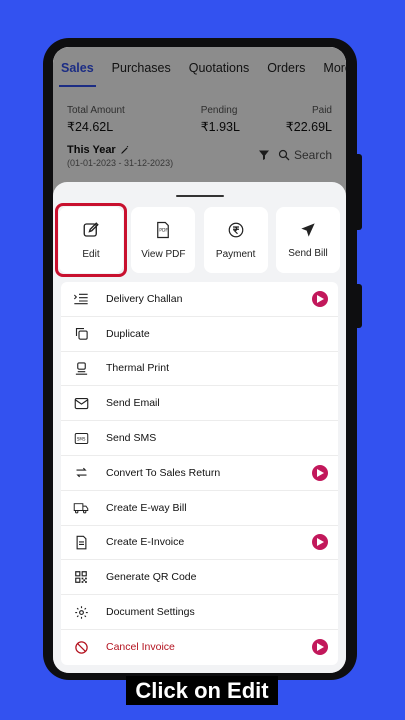  What do you see at coordinates (163, 472) in the screenshot?
I see `menu-item-label: Convert To Sales Return` at bounding box center [163, 472].